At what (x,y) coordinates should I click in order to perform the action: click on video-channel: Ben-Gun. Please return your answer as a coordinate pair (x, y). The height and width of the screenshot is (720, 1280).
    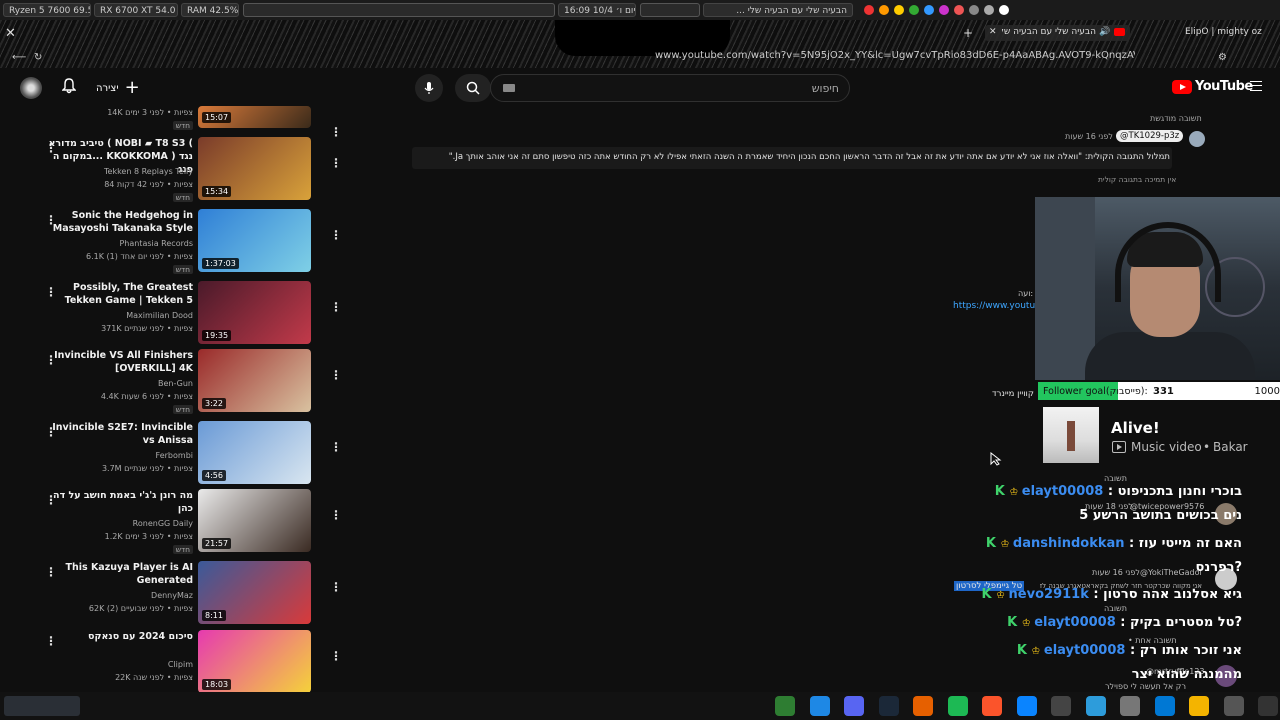
    Looking at the image, I should click on (175, 383).